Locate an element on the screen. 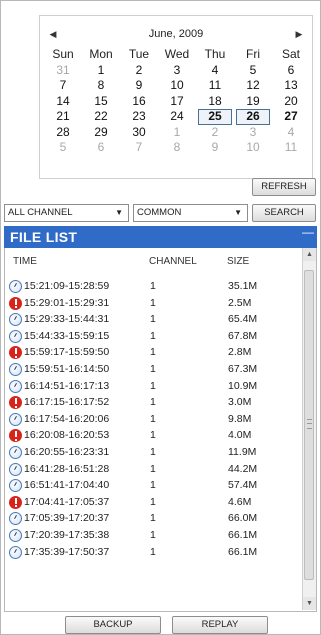  file-list-row: 16:14:51-16:17:13 1 10.9M is located at coordinates (154, 386).